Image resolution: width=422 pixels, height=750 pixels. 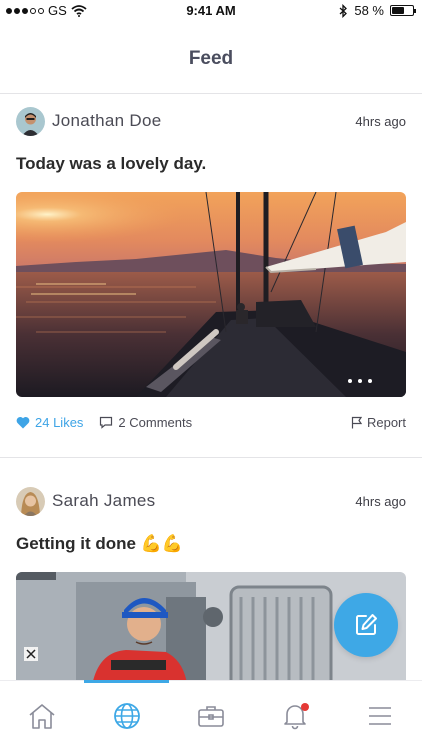 I want to click on report-button: Report, so click(x=378, y=422).